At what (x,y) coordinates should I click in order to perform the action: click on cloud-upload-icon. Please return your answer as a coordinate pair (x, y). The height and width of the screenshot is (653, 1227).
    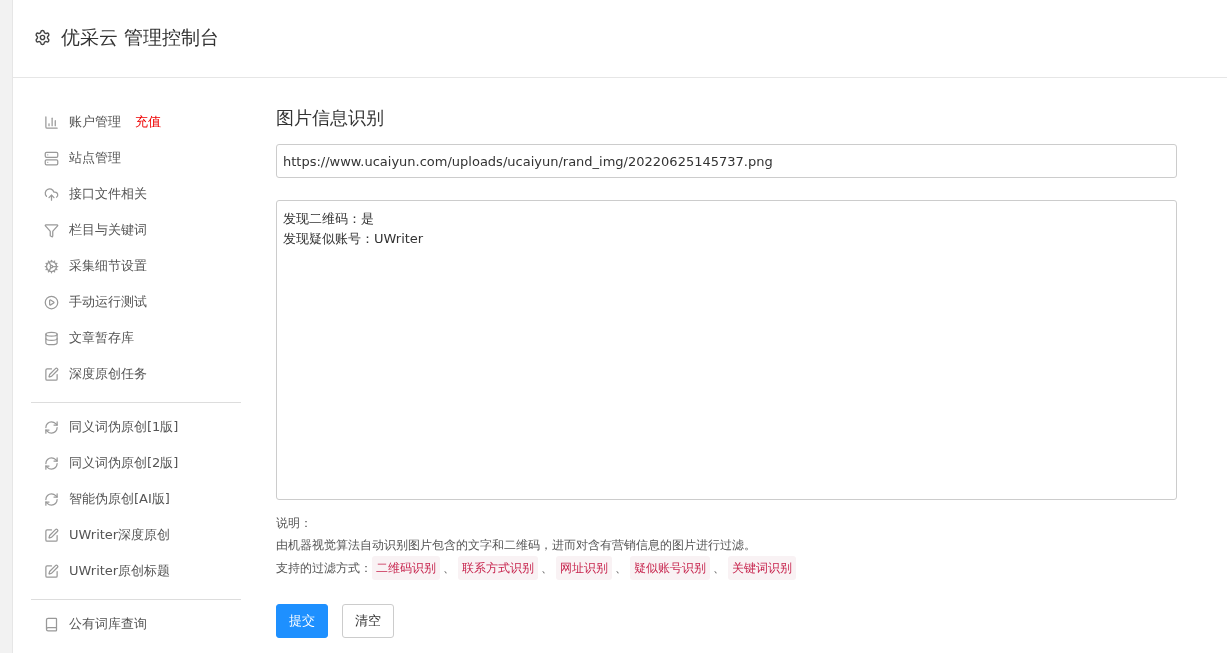
    Looking at the image, I should click on (51, 194).